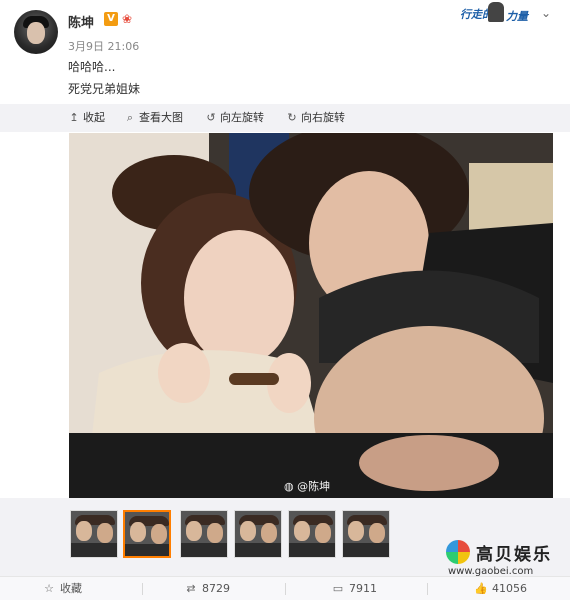  I want to click on post-time: 3月9日 21:06, so click(103, 46).